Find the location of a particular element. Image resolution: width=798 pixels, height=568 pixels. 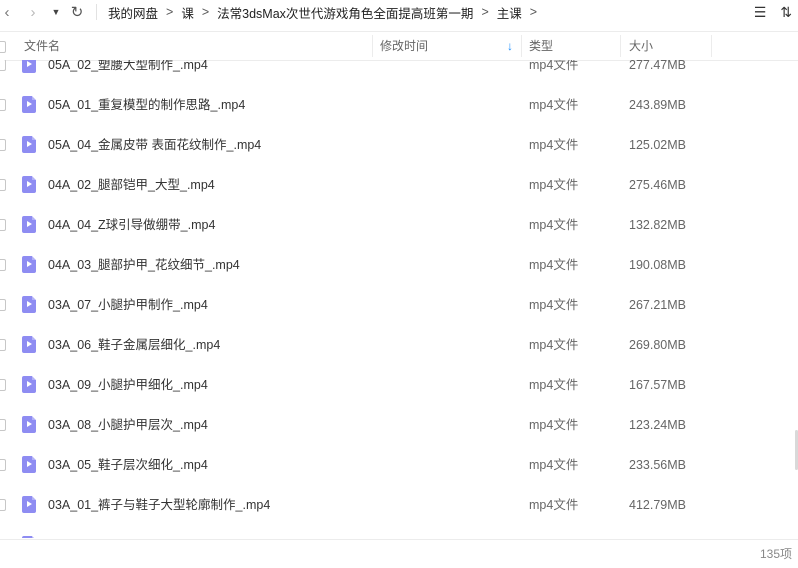

file-row: 03A_06_鞋子金属层细化_.mp4 mp4文件 269.80MB is located at coordinates (399, 345).